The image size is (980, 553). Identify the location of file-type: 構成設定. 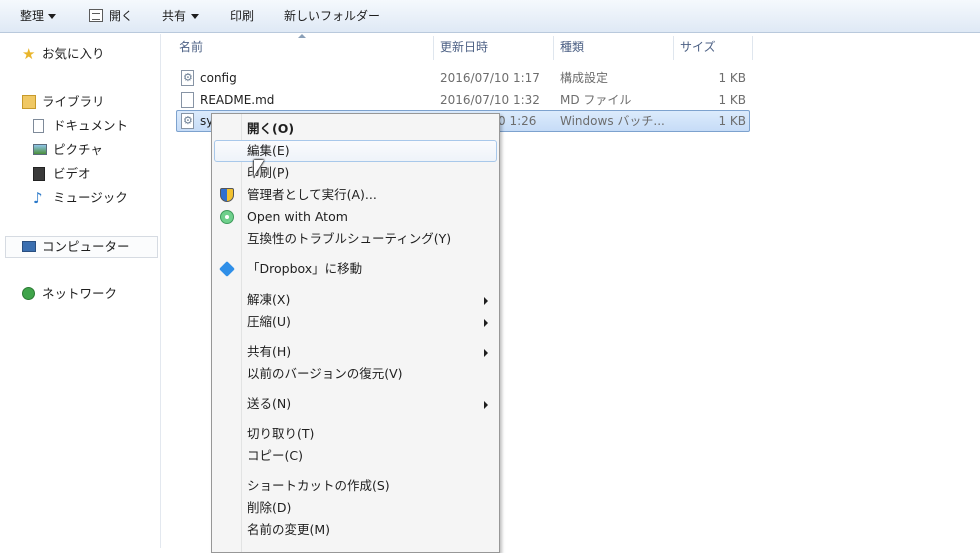
(584, 78).